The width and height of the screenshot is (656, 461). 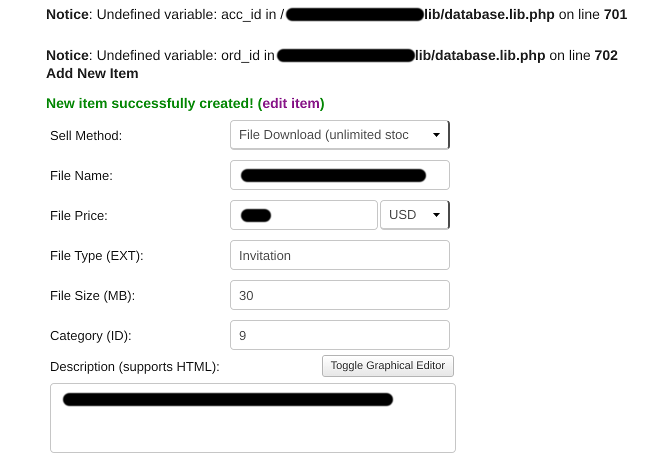 I want to click on toggle-editor-button: Toggle Graphical Editor, so click(x=388, y=366).